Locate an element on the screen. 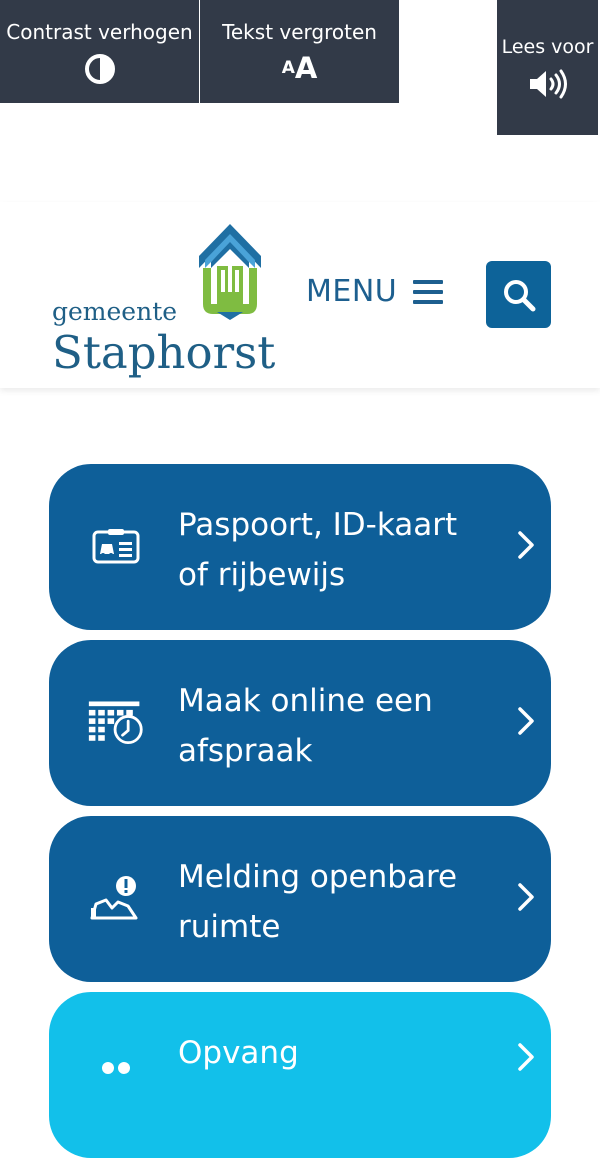  site-logo: gemeente Staphorst is located at coordinates (164, 300).